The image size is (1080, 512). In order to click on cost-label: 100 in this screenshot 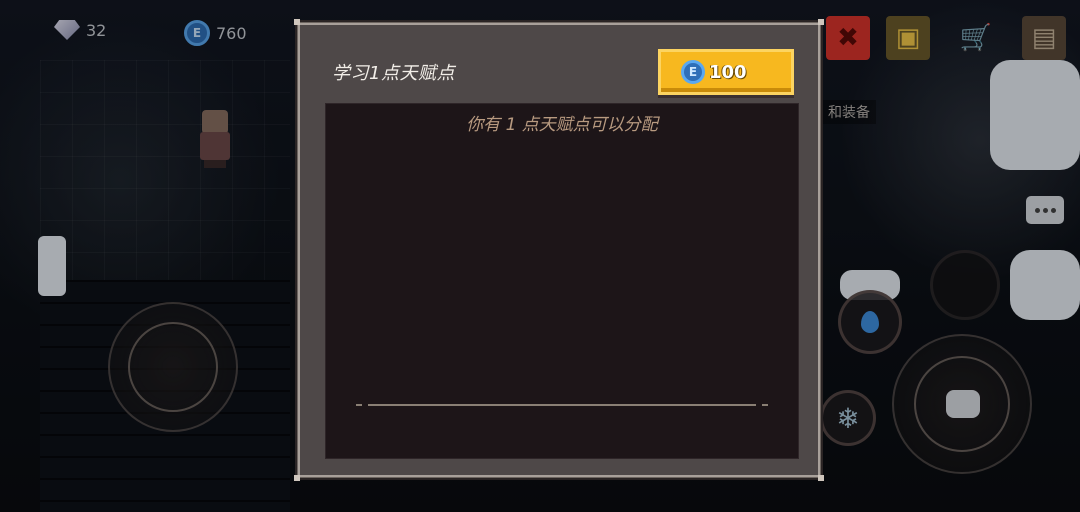, I will do `click(728, 72)`.